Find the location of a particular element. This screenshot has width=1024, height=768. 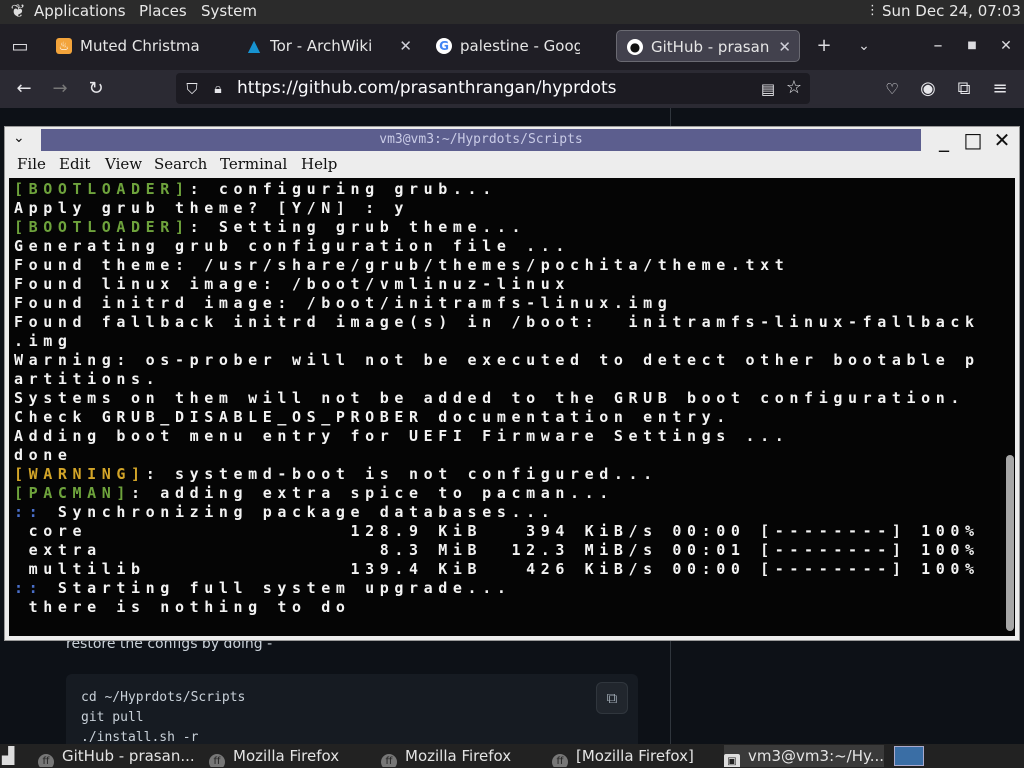

minimize-icon: _ is located at coordinates (944, 140).